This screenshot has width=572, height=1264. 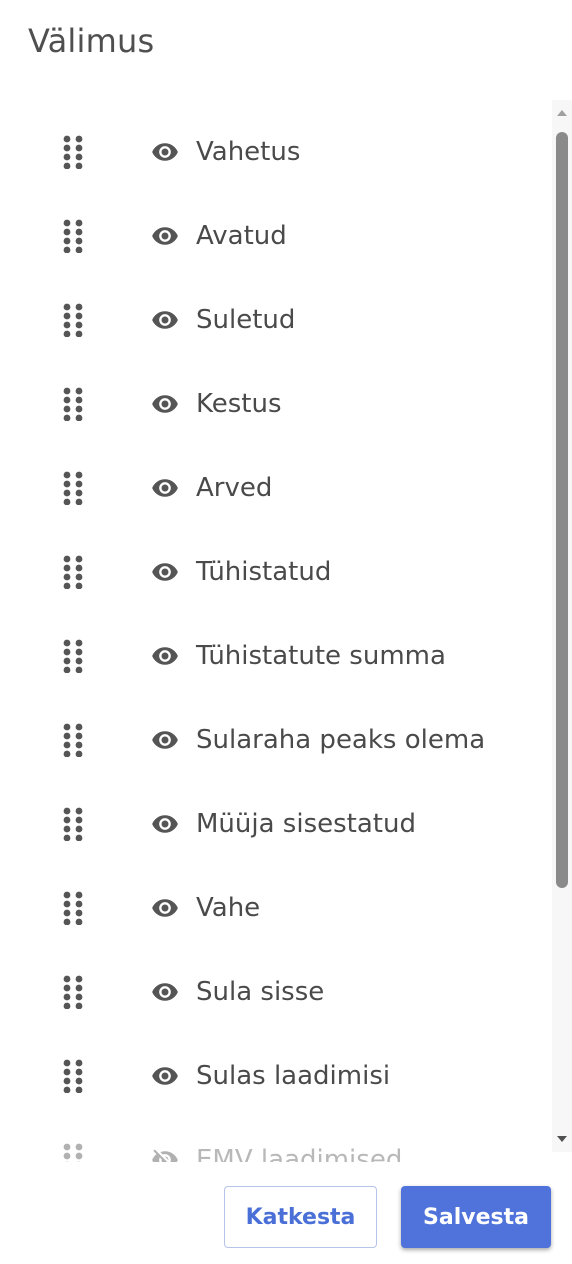 What do you see at coordinates (165, 1154) in the screenshot?
I see `eye-off-icon` at bounding box center [165, 1154].